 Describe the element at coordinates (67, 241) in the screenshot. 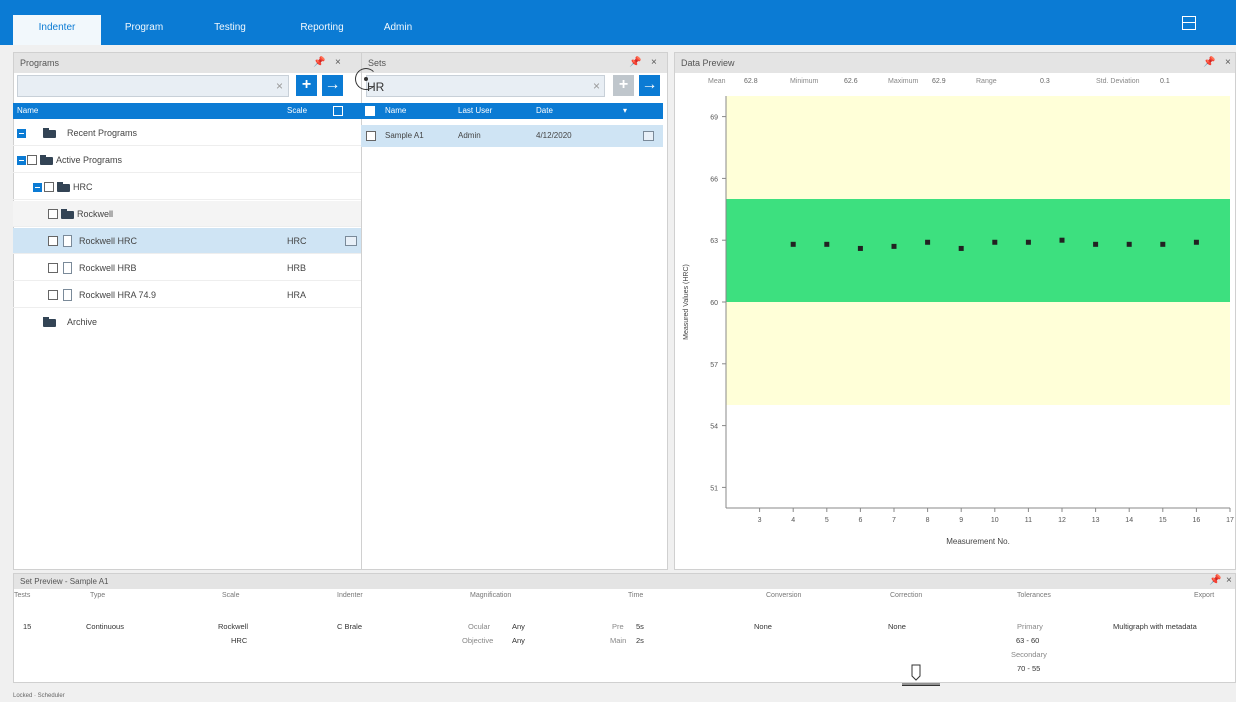

I see `program-file-icon` at that location.